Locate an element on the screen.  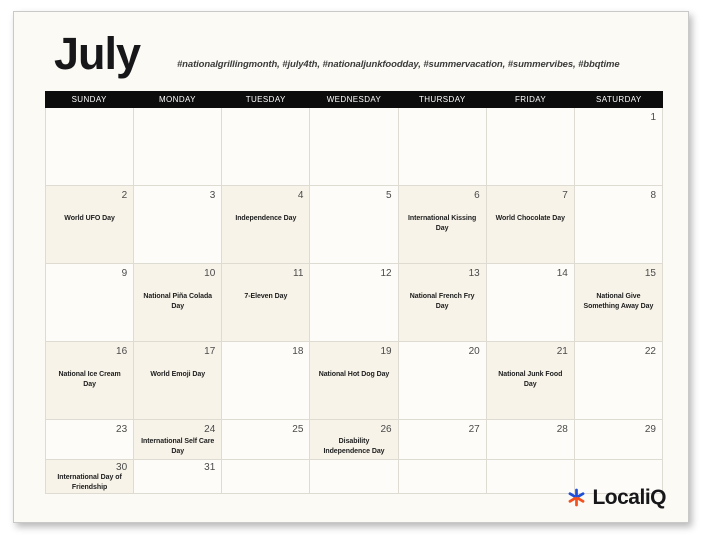
day-cell-12: 12 is located at coordinates (354, 303).